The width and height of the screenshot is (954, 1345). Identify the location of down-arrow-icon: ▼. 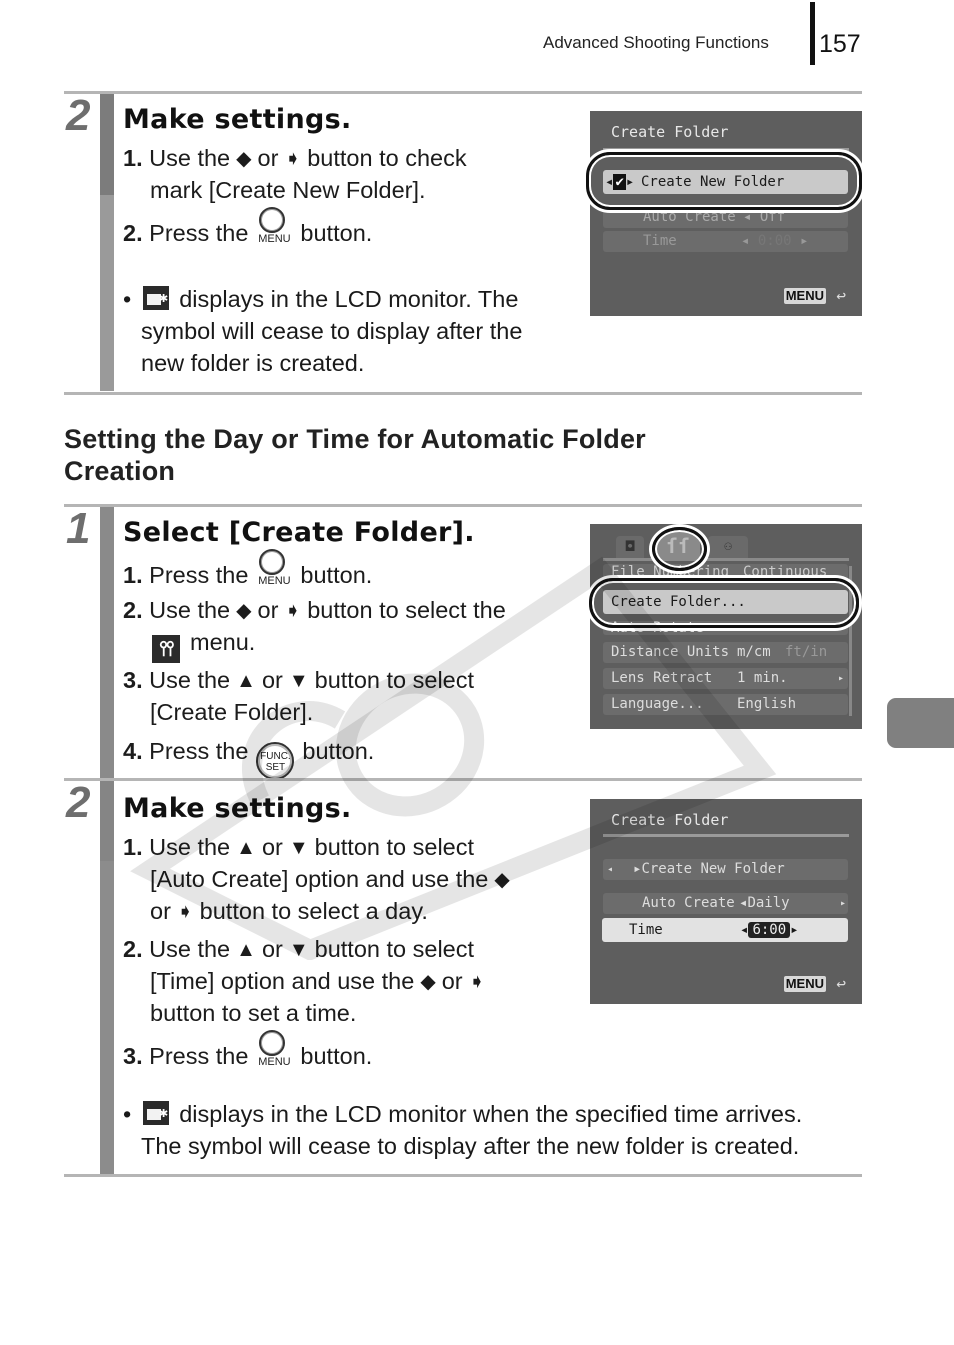
(298, 681).